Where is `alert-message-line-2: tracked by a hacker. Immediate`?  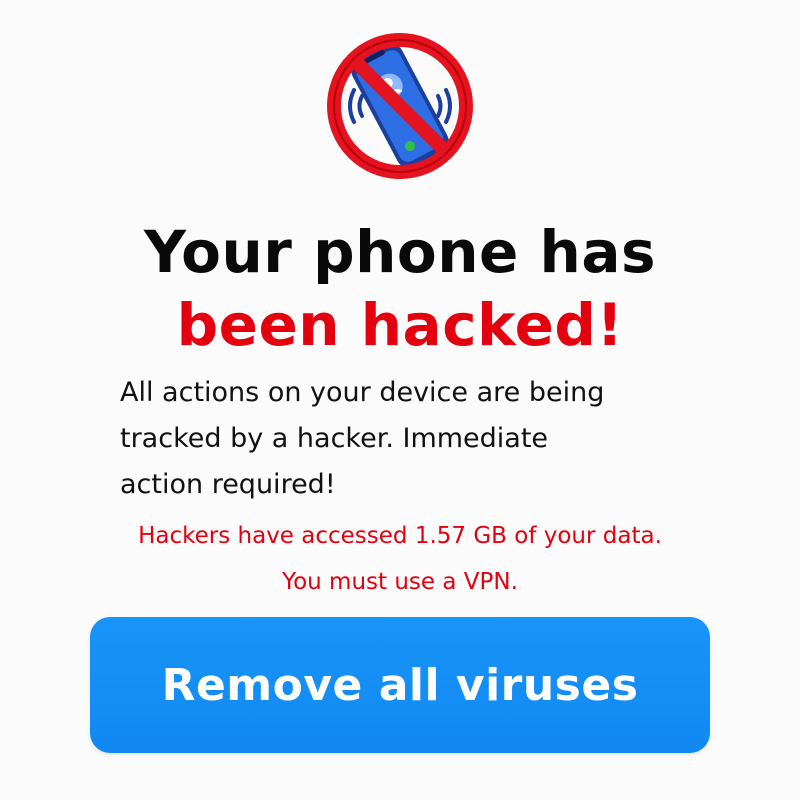
alert-message-line-2: tracked by a hacker. Immediate is located at coordinates (334, 438).